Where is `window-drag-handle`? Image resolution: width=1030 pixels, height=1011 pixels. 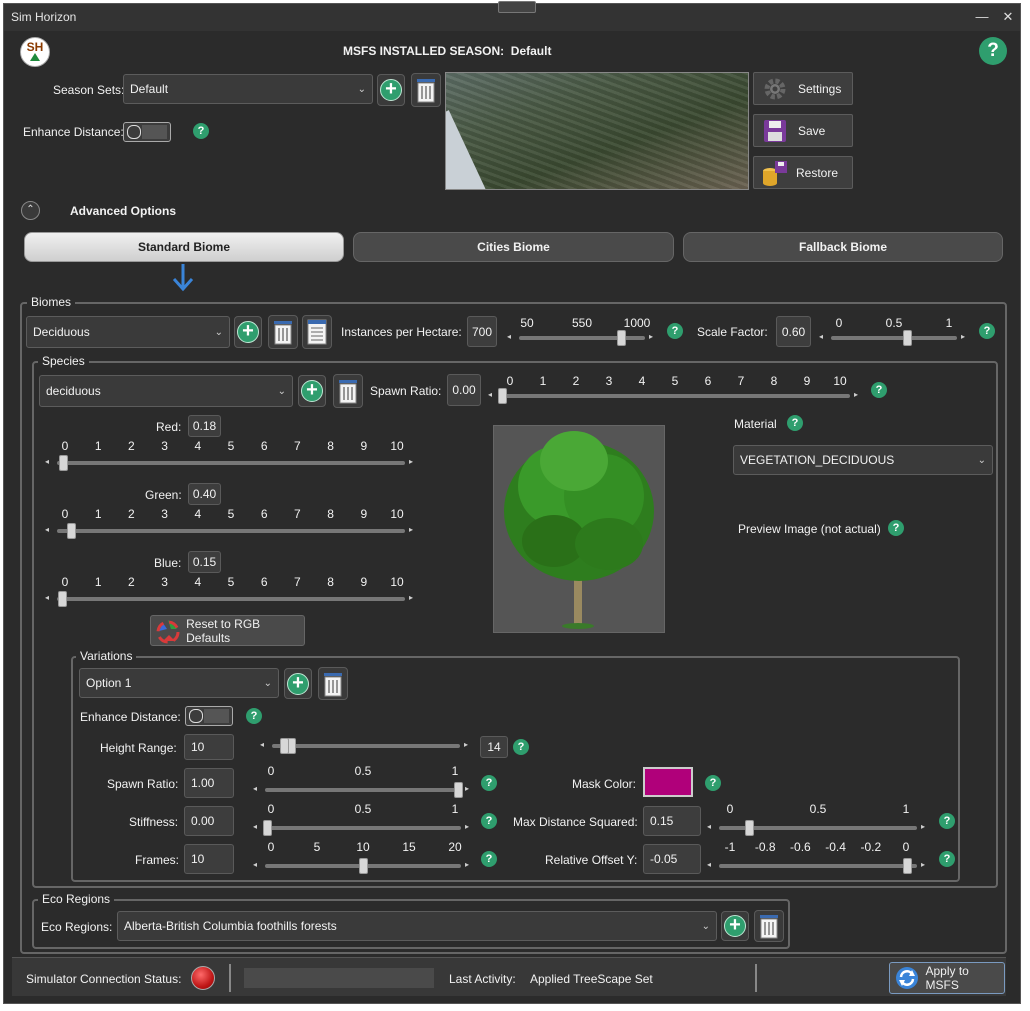
window-drag-handle is located at coordinates (517, 7).